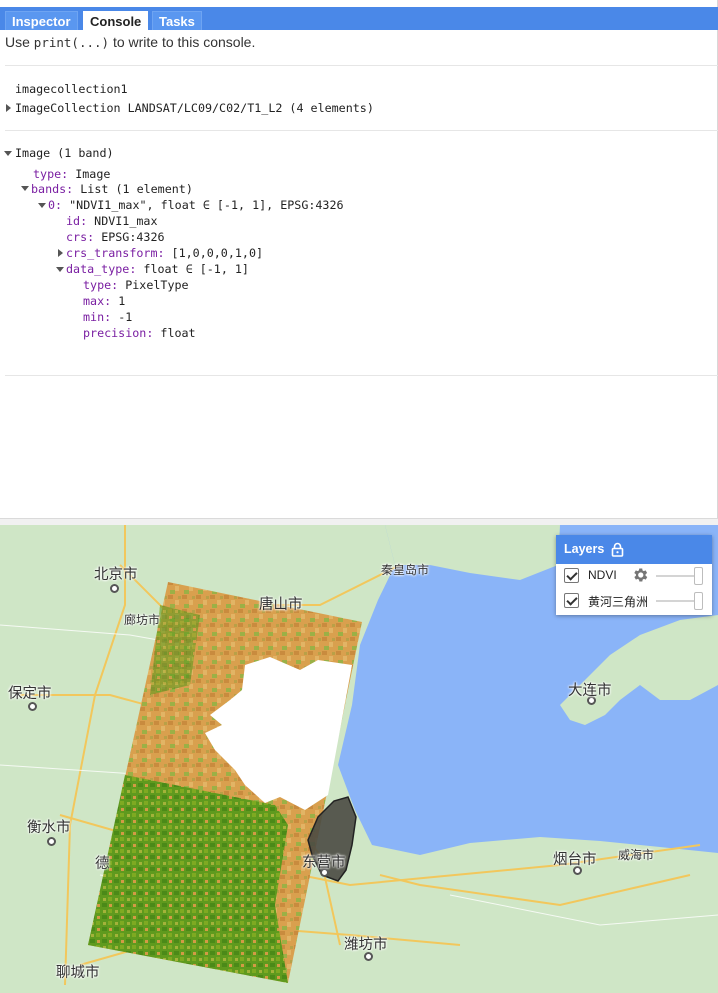 The height and width of the screenshot is (993, 718). Describe the element at coordinates (281, 605) in the screenshot. I see `place-label: 唐山市` at that location.